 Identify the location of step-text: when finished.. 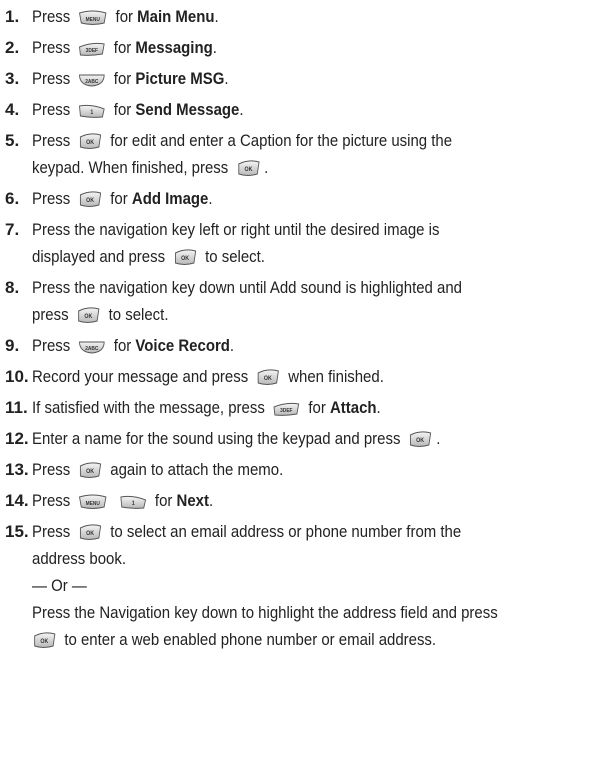
(336, 376).